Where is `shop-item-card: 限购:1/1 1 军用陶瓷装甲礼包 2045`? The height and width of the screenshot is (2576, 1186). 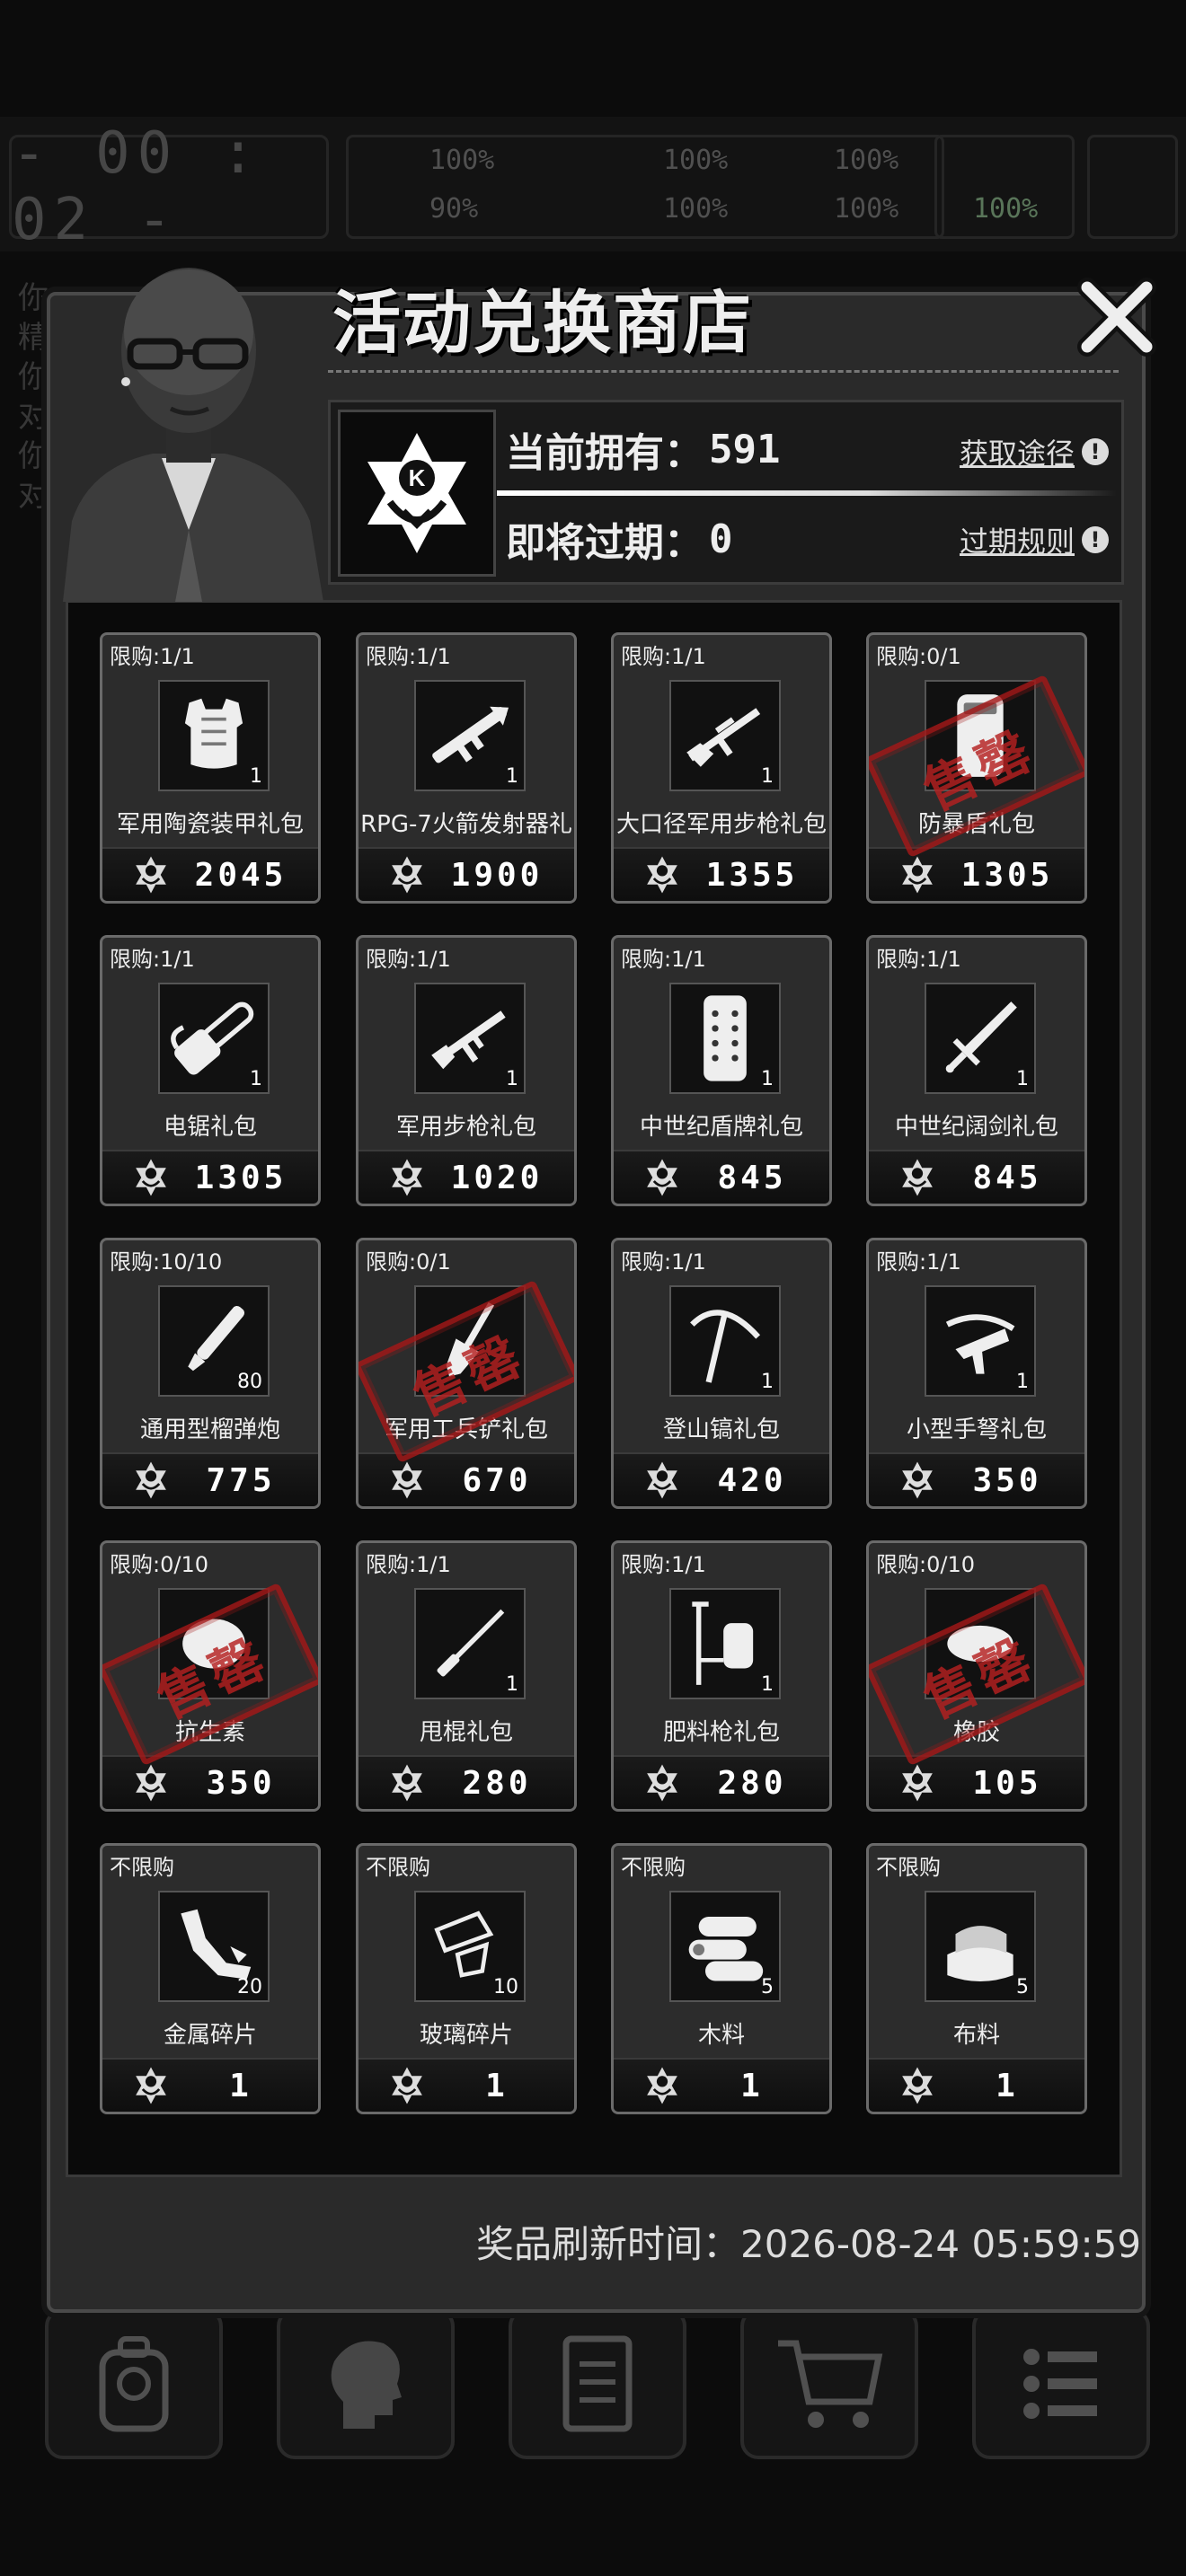
shop-item-card: 限购:1/1 1 军用陶瓷装甲礼包 2045 is located at coordinates (210, 768).